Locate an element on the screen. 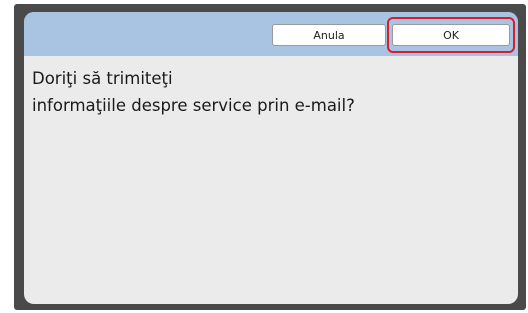 Image resolution: width=528 pixels, height=313 pixels. ok-button: OK is located at coordinates (451, 35).